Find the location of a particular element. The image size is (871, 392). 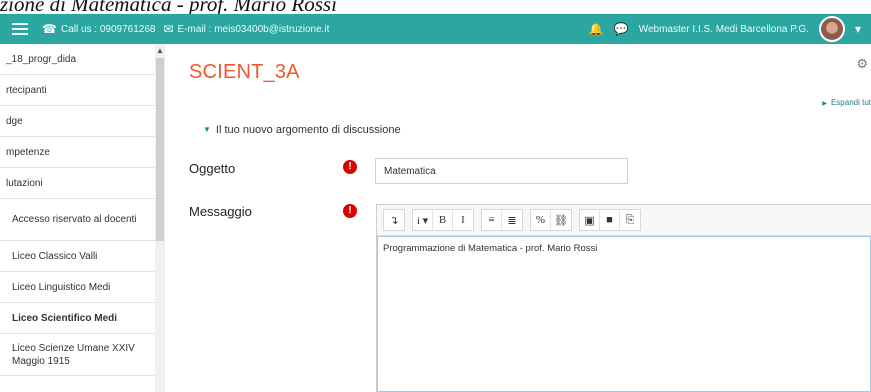

sidebar-item-liceo-scienze-umane: Liceo Scienze Umane XXIV Maggio 1915 is located at coordinates (77, 355).